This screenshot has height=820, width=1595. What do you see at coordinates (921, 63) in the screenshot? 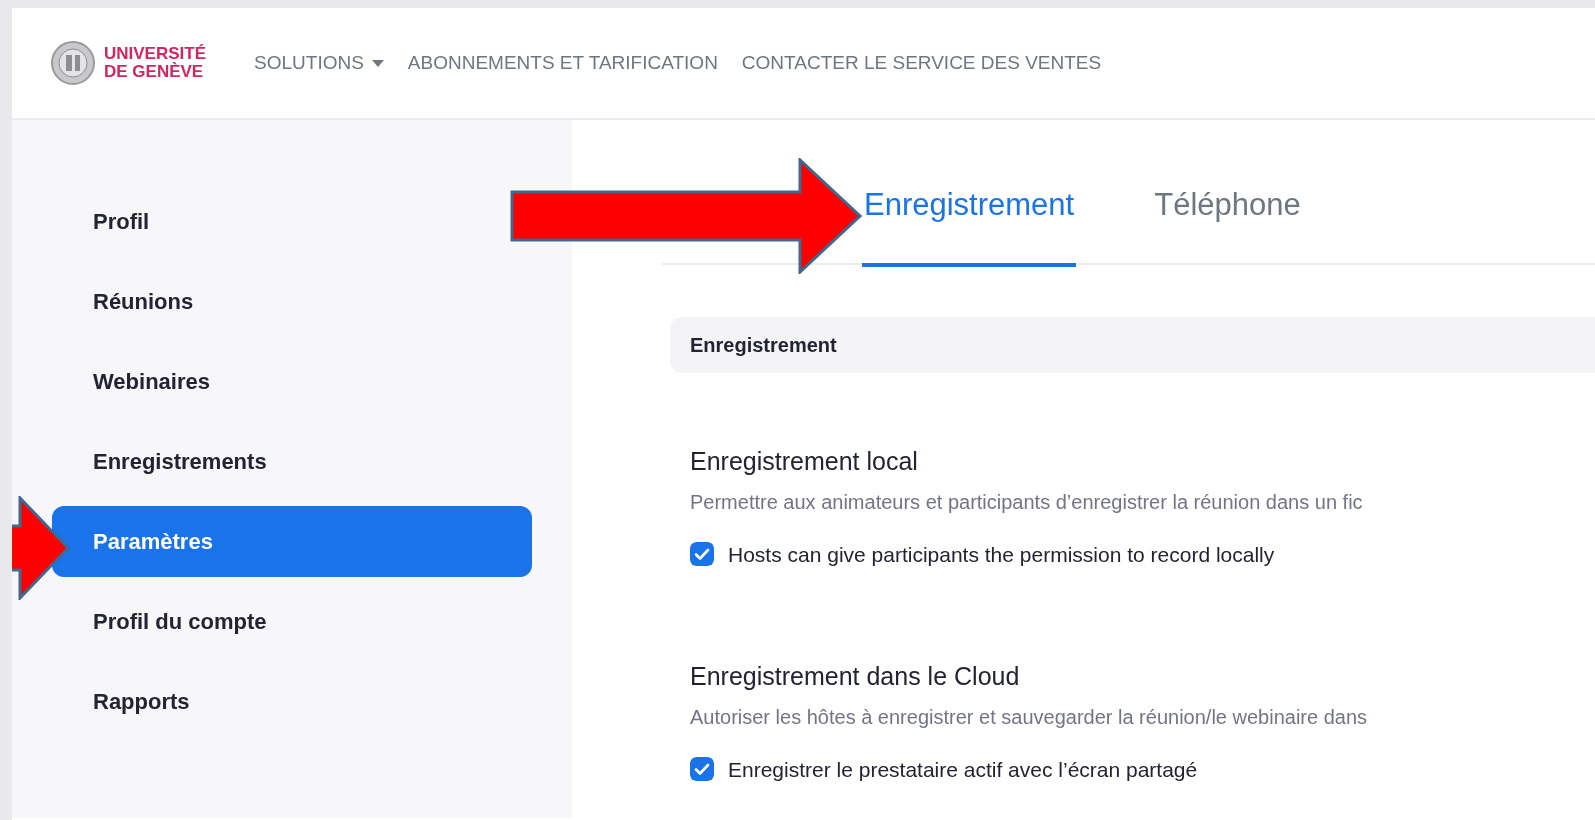
I see `nav-link: CONTACTER LE SERVICE DES VENTES` at bounding box center [921, 63].